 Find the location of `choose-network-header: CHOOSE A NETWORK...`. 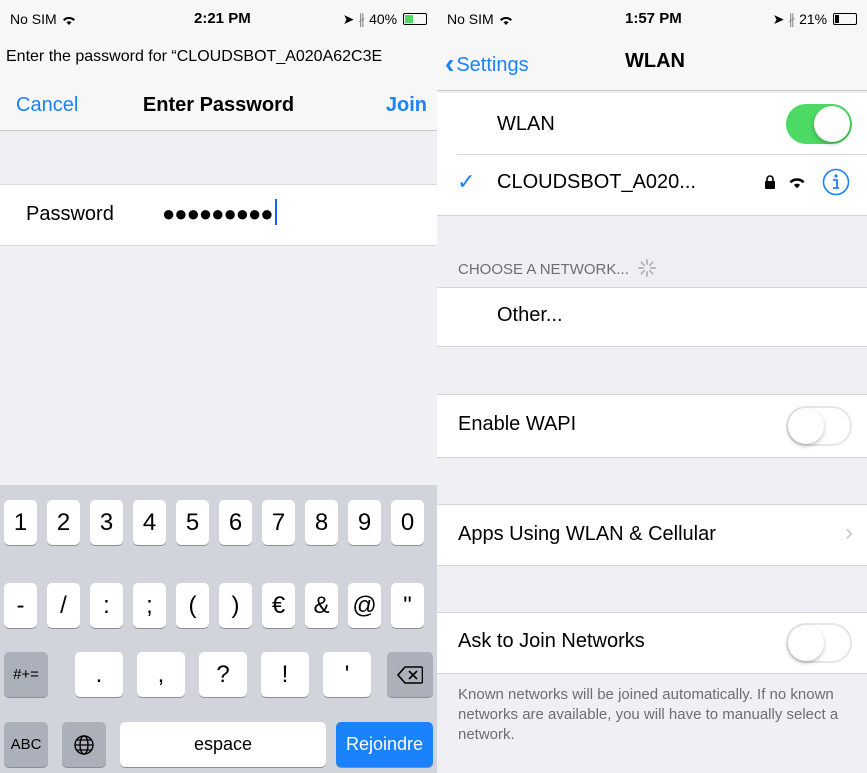

choose-network-header: CHOOSE A NETWORK... is located at coordinates (557, 268).